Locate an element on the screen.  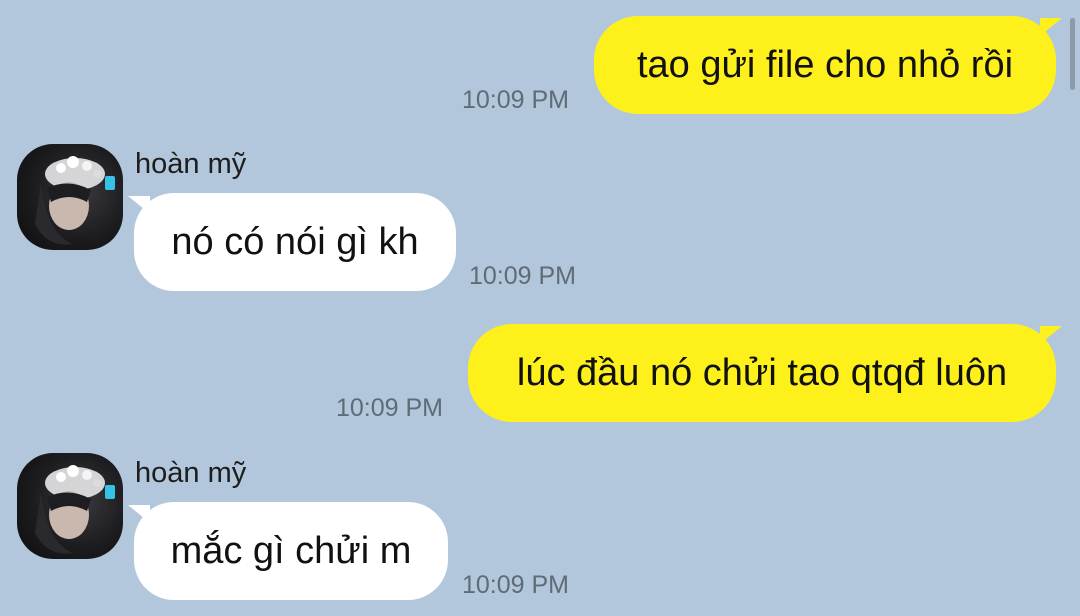
message-text: lúc đầu nó chửi tao qtqđ luôn is located at coordinates (762, 373).